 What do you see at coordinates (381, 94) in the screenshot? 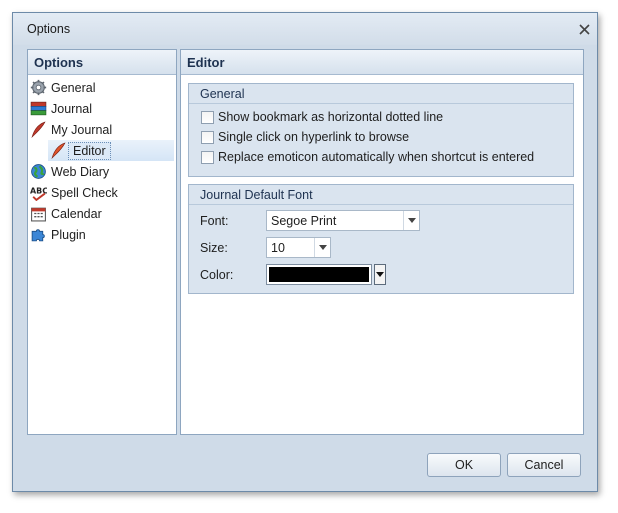
I see `general-group-title: General` at bounding box center [381, 94].